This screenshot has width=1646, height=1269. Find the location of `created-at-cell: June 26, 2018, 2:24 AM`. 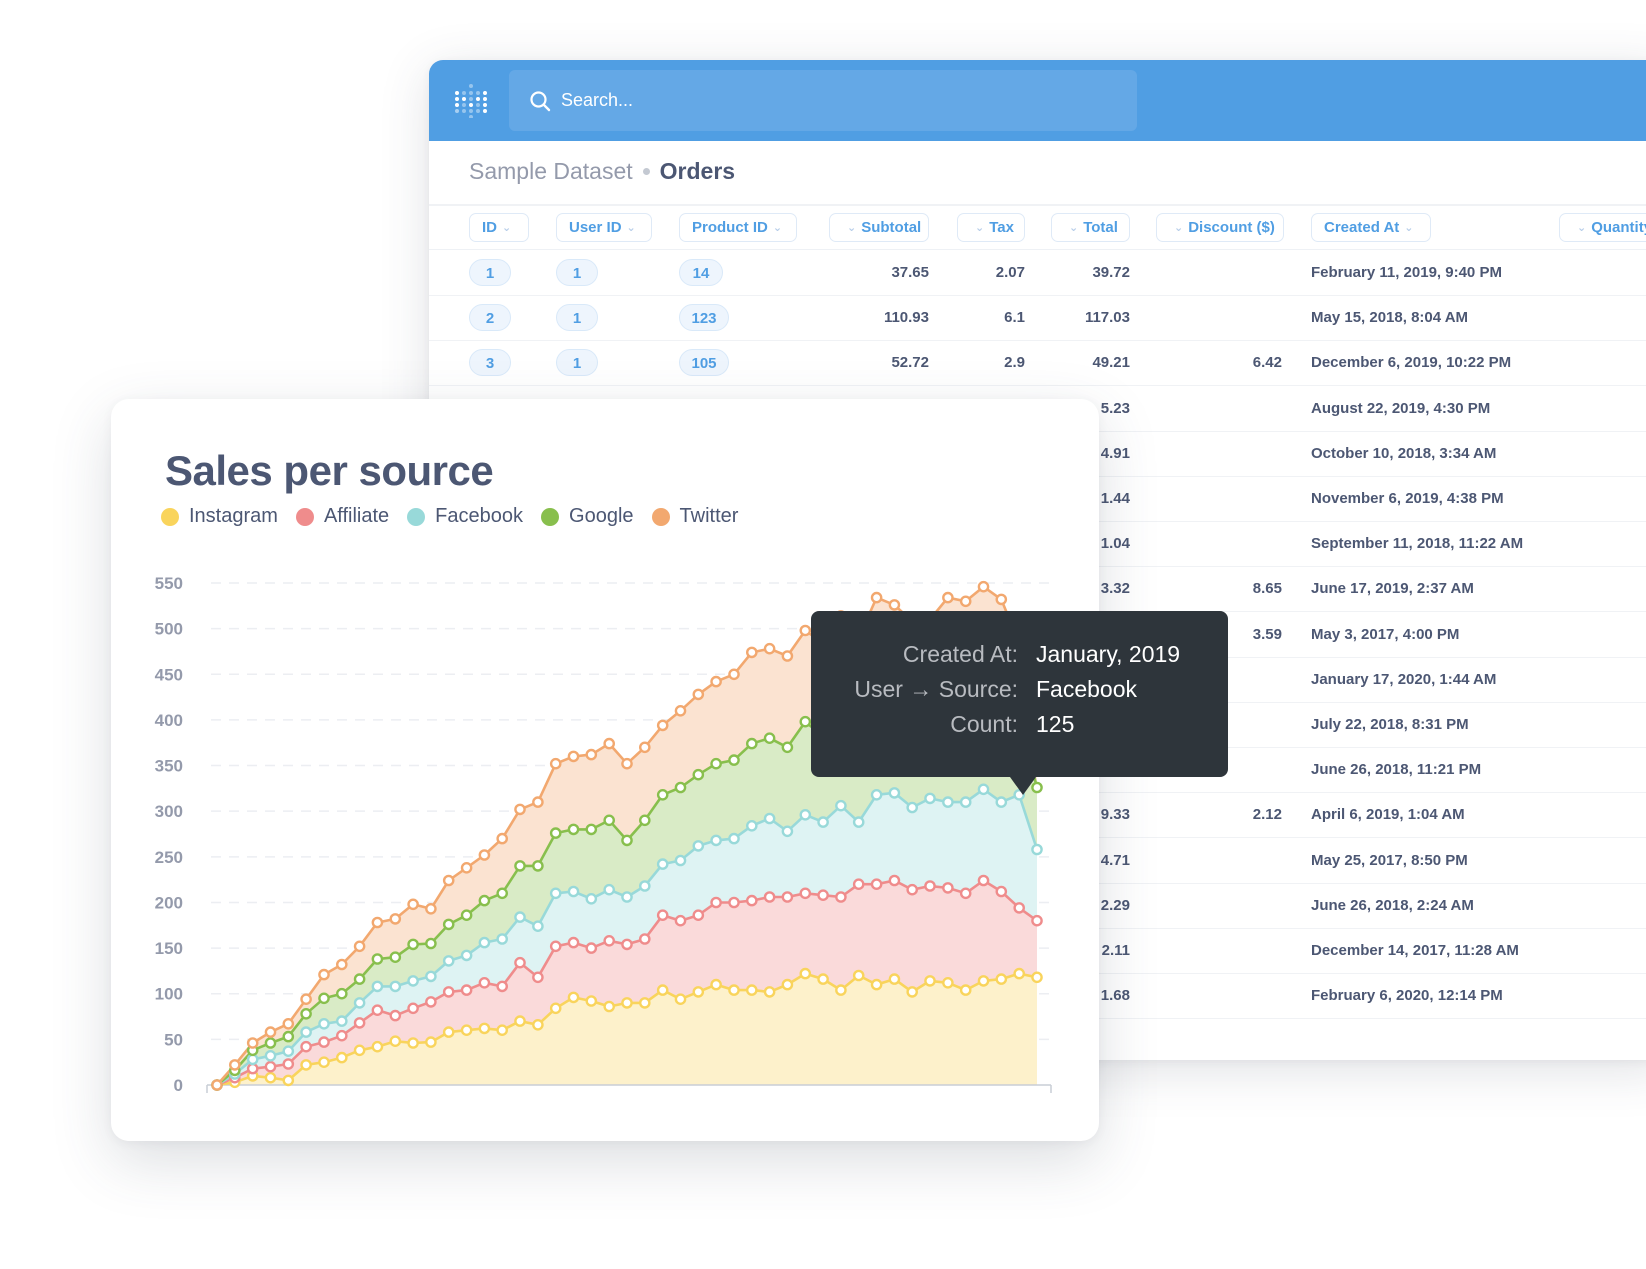

created-at-cell: June 26, 2018, 2:24 AM is located at coordinates (1392, 905).